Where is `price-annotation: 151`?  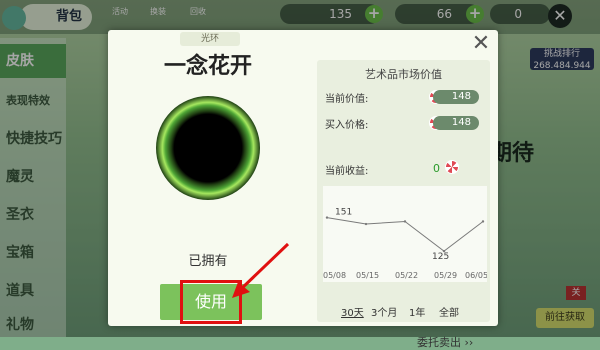
price-annotation: 151 is located at coordinates (343, 213).